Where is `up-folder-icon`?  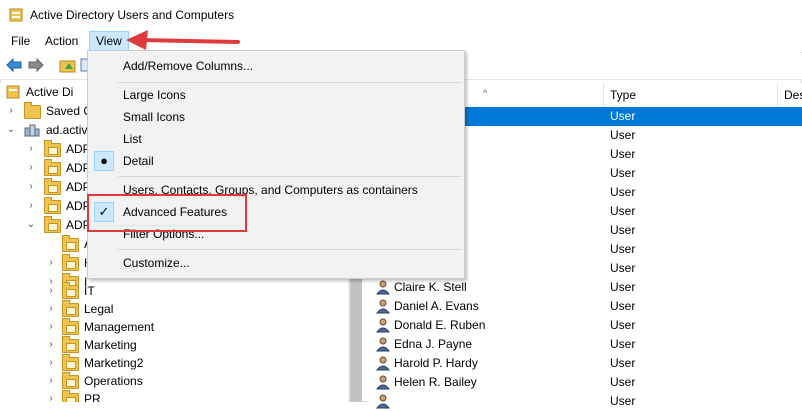 up-folder-icon is located at coordinates (68, 65).